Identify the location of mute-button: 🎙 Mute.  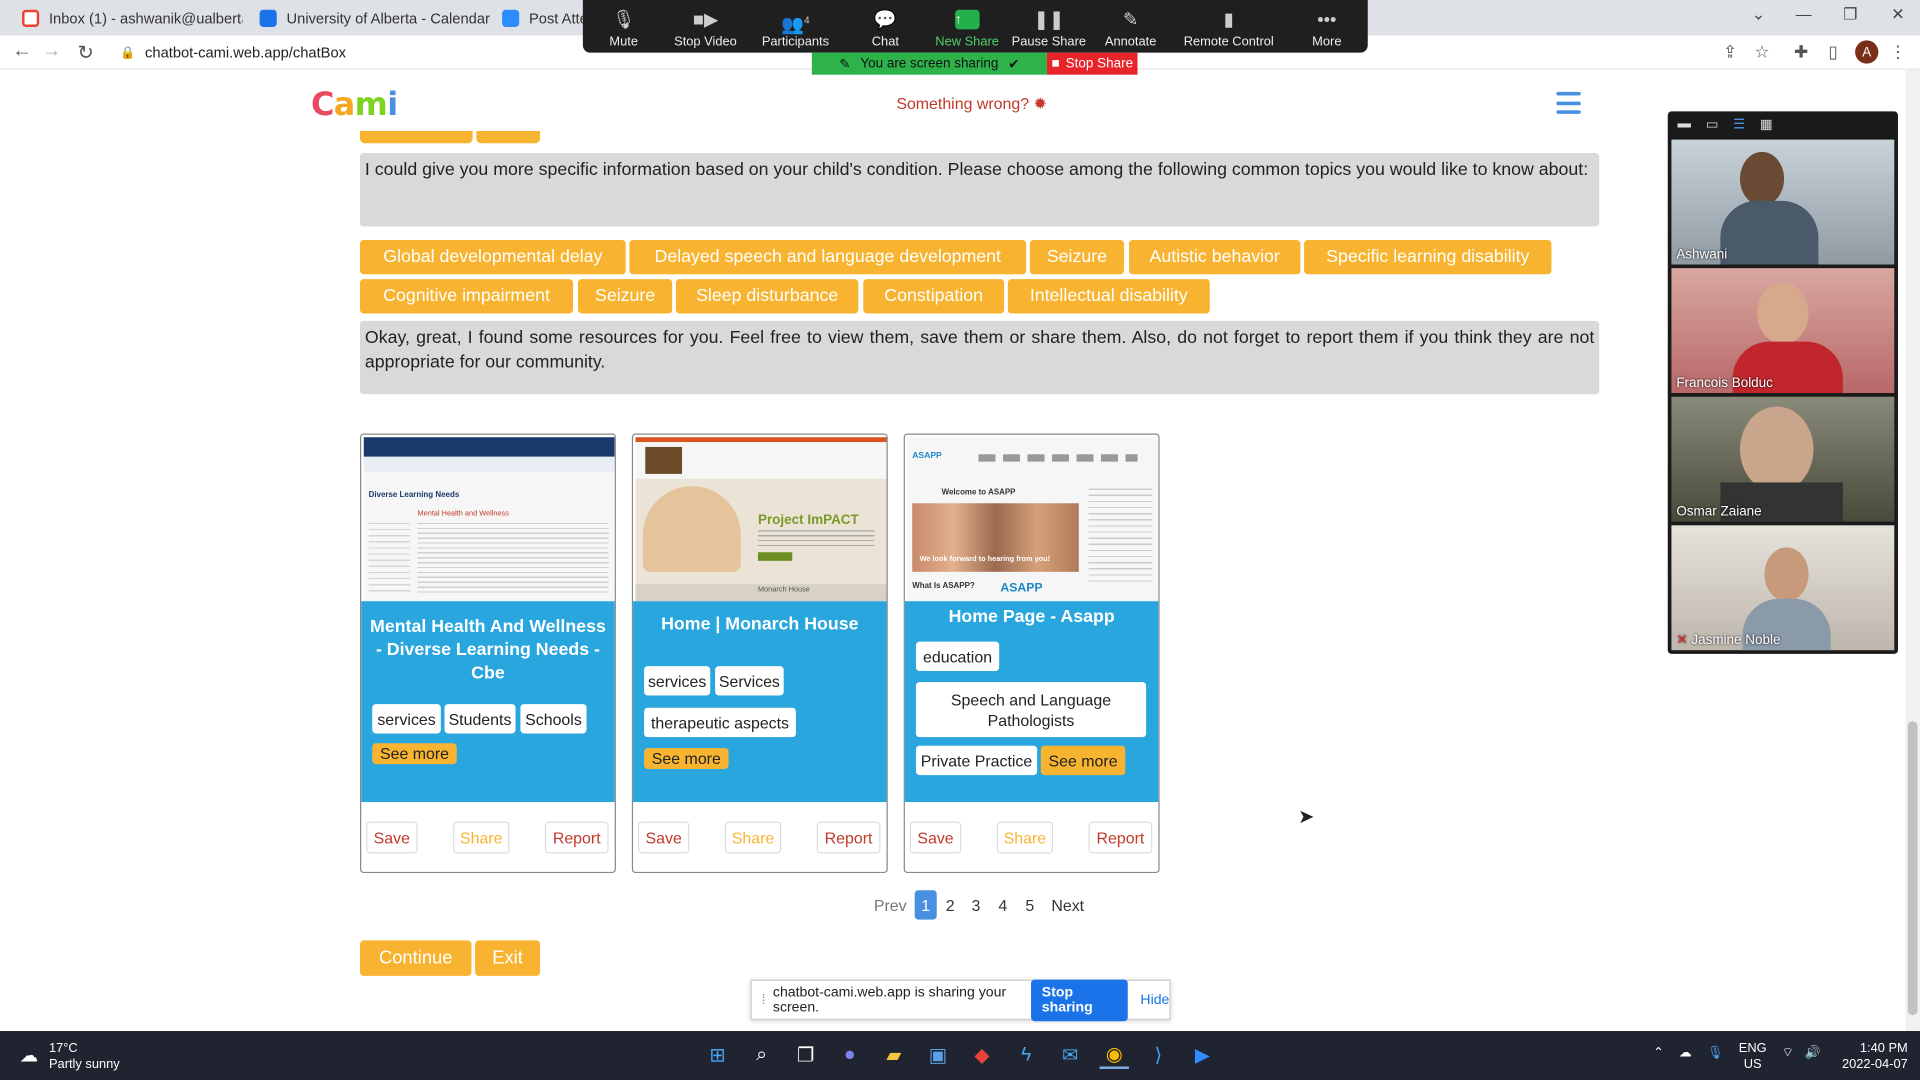
(624, 26).